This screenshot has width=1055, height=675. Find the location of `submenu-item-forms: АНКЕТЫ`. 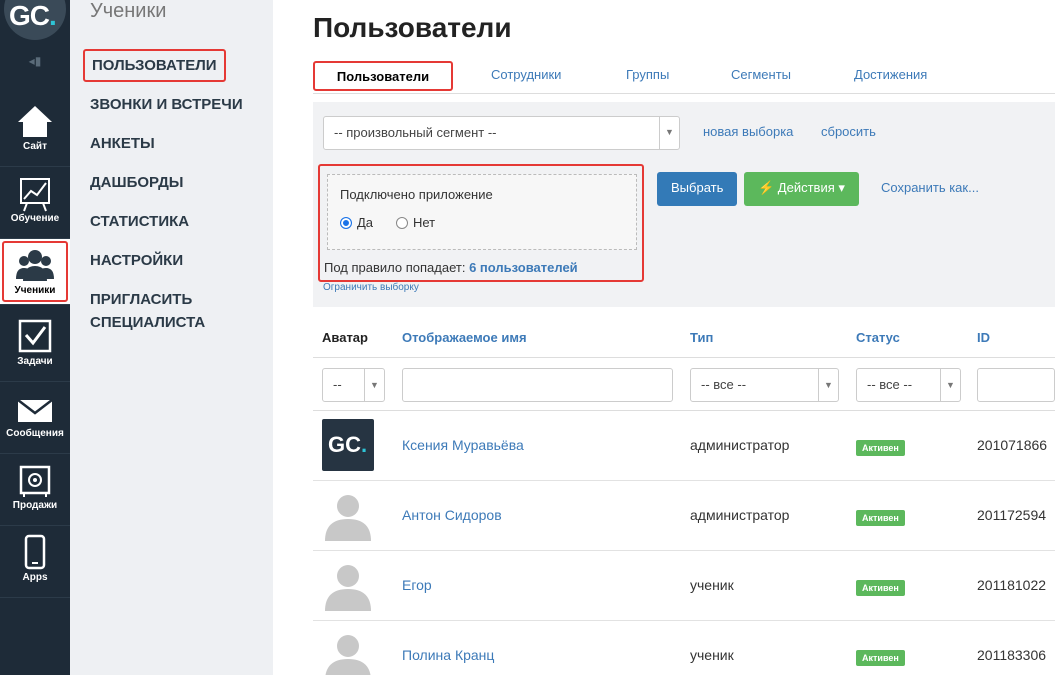

submenu-item-forms: АНКЕТЫ is located at coordinates (122, 143).